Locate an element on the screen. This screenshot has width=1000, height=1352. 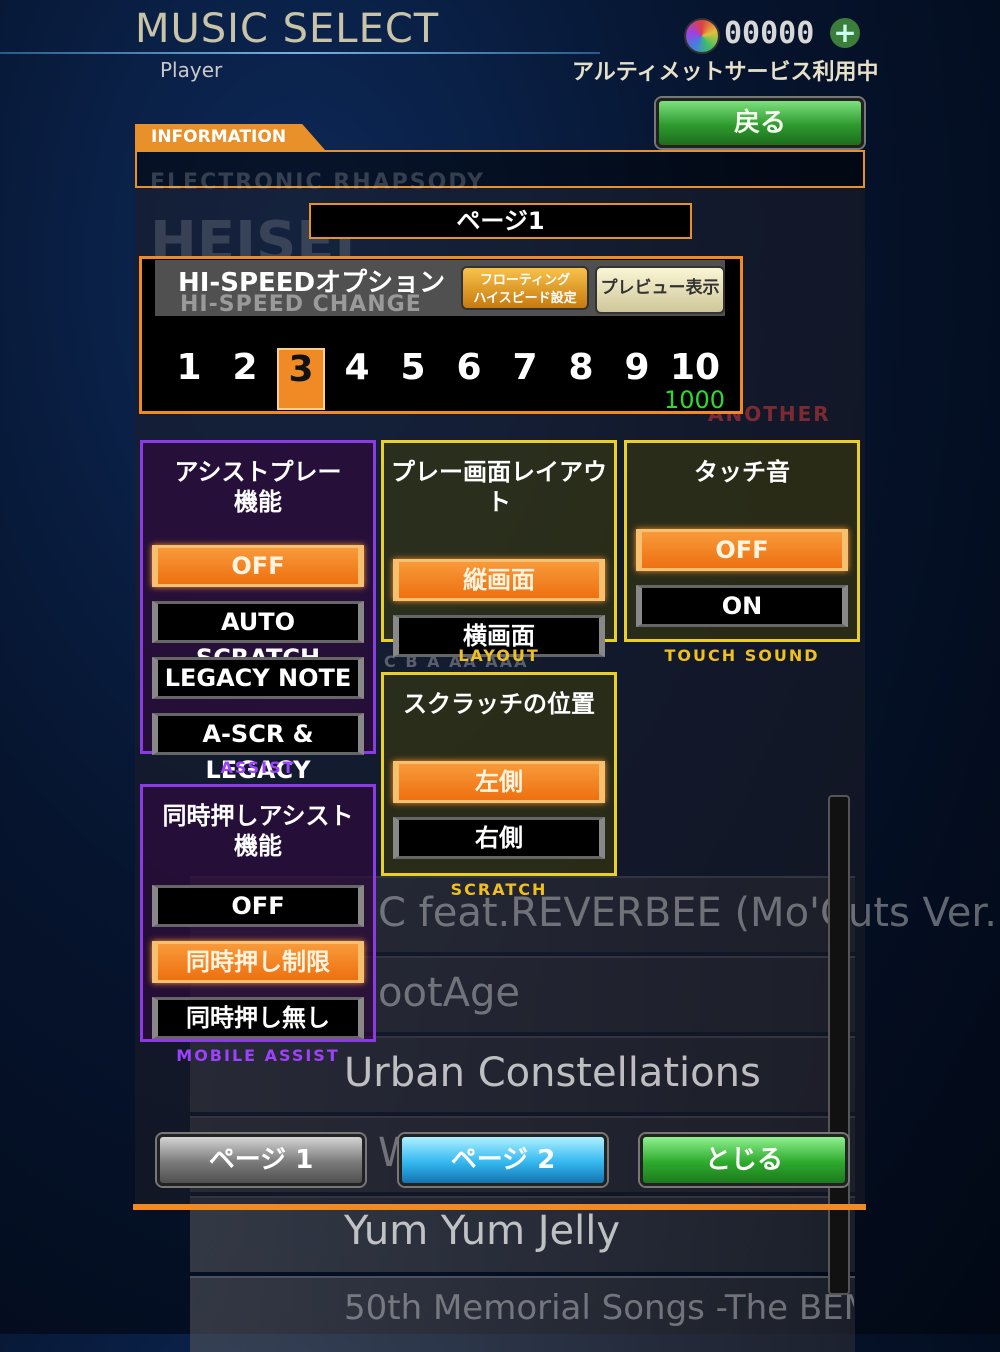
mobile-assist-group: 同時押しアシスト 機能 OFF 同時押し制限 同時押し無し is located at coordinates (258, 913).